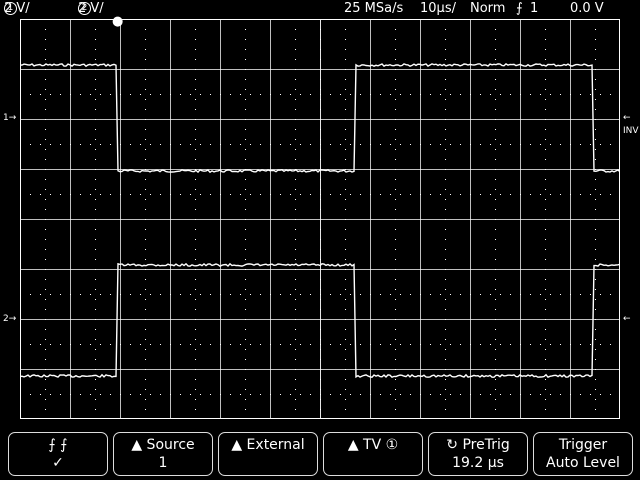  What do you see at coordinates (9, 319) in the screenshot?
I see `ch2-ground-marker: 2→` at bounding box center [9, 319].